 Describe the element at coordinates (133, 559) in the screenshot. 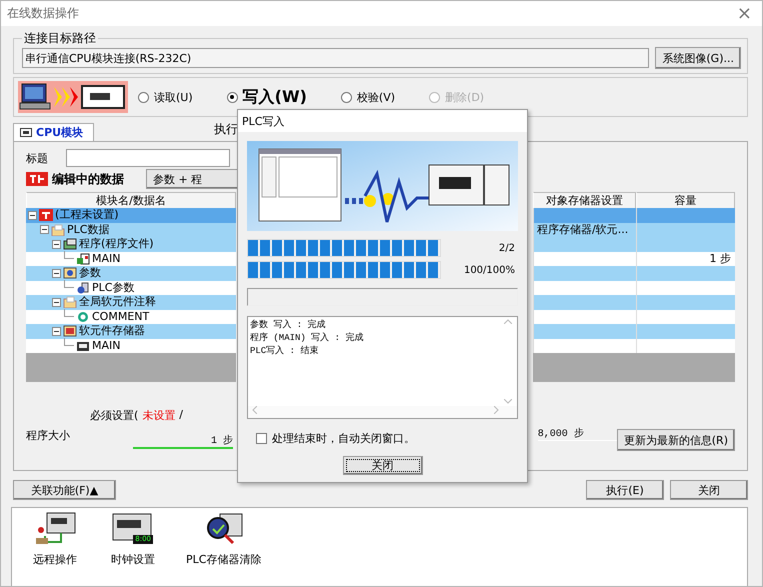

I see `tool-label: 时钟设置` at that location.